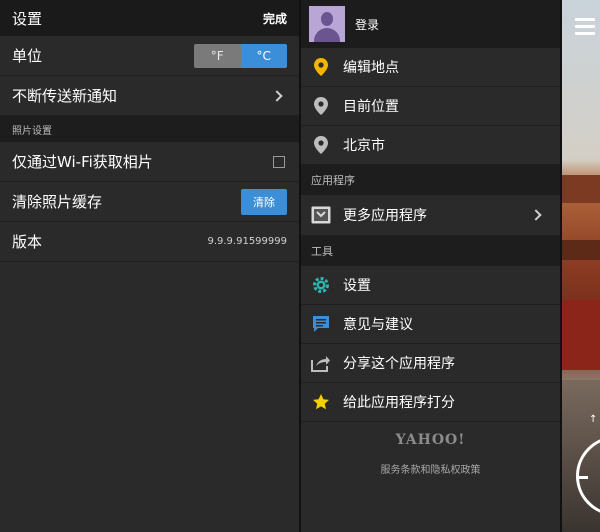  Describe the element at coordinates (430, 180) in the screenshot. I see `apps-section-header: 应用程序` at that location.